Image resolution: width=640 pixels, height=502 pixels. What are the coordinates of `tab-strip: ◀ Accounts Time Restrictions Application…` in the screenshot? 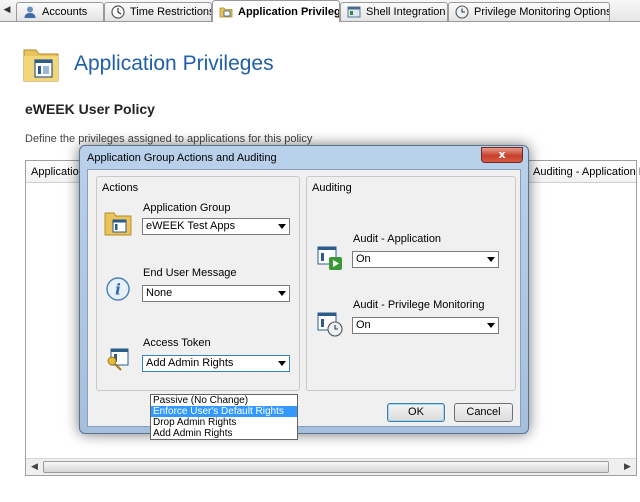 It's located at (320, 11).